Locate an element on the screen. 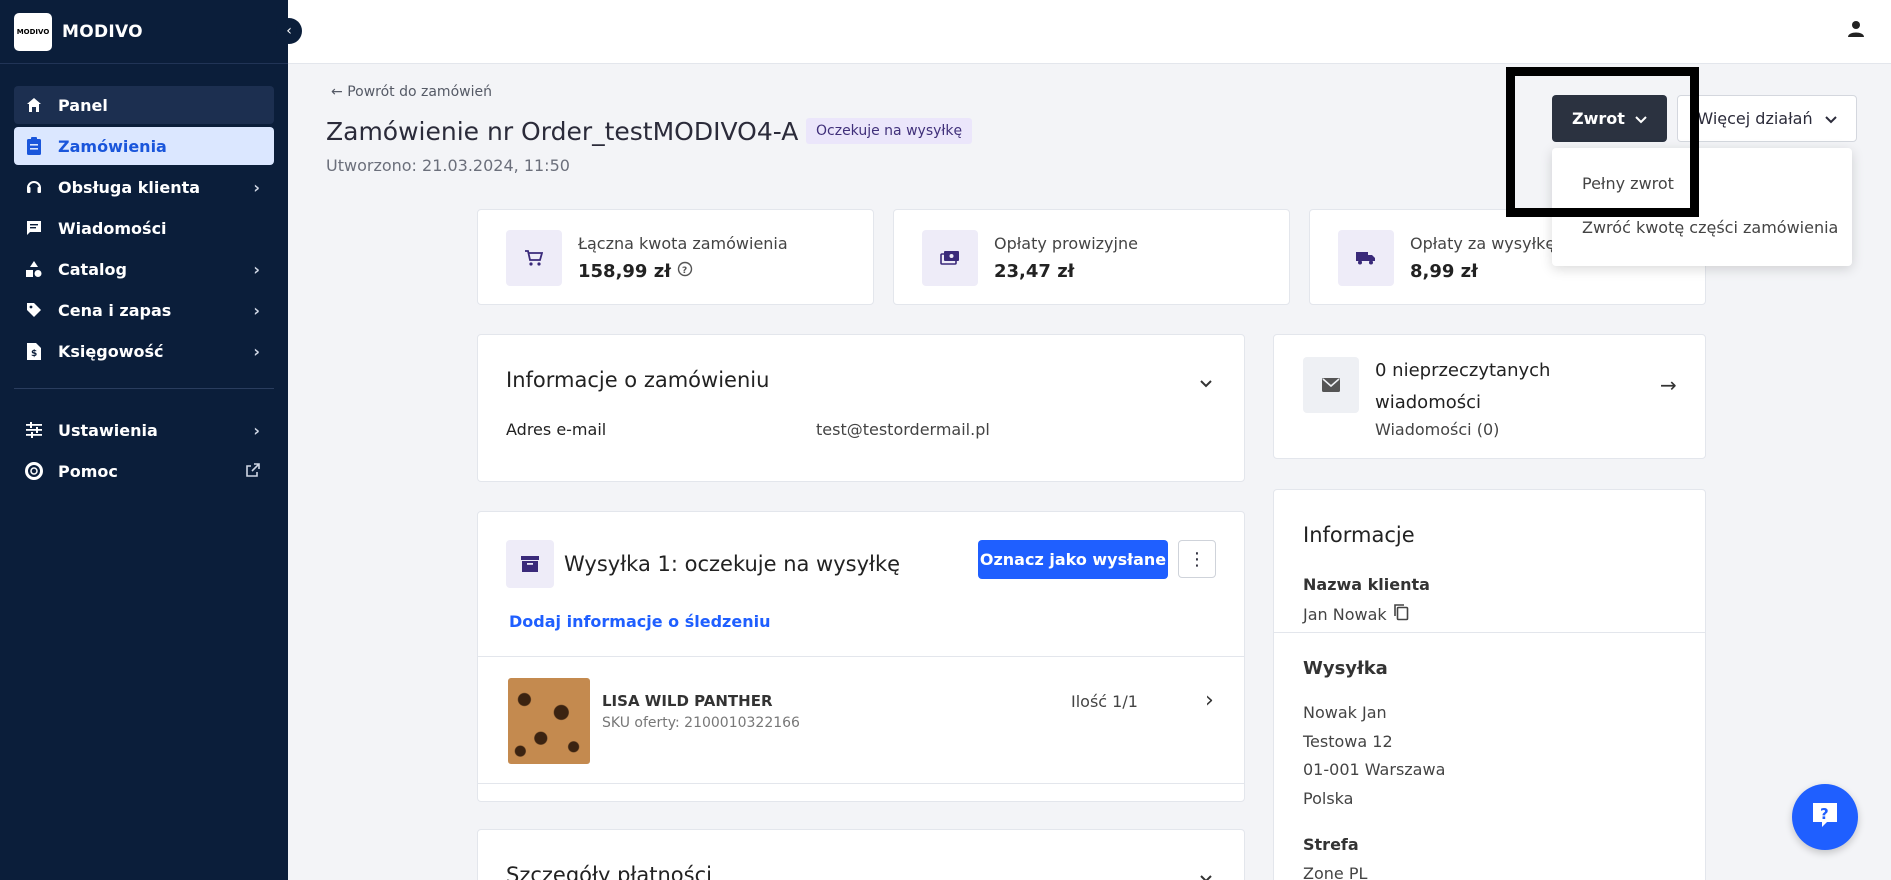  brand: MODIVO MODIVO is located at coordinates (144, 32).